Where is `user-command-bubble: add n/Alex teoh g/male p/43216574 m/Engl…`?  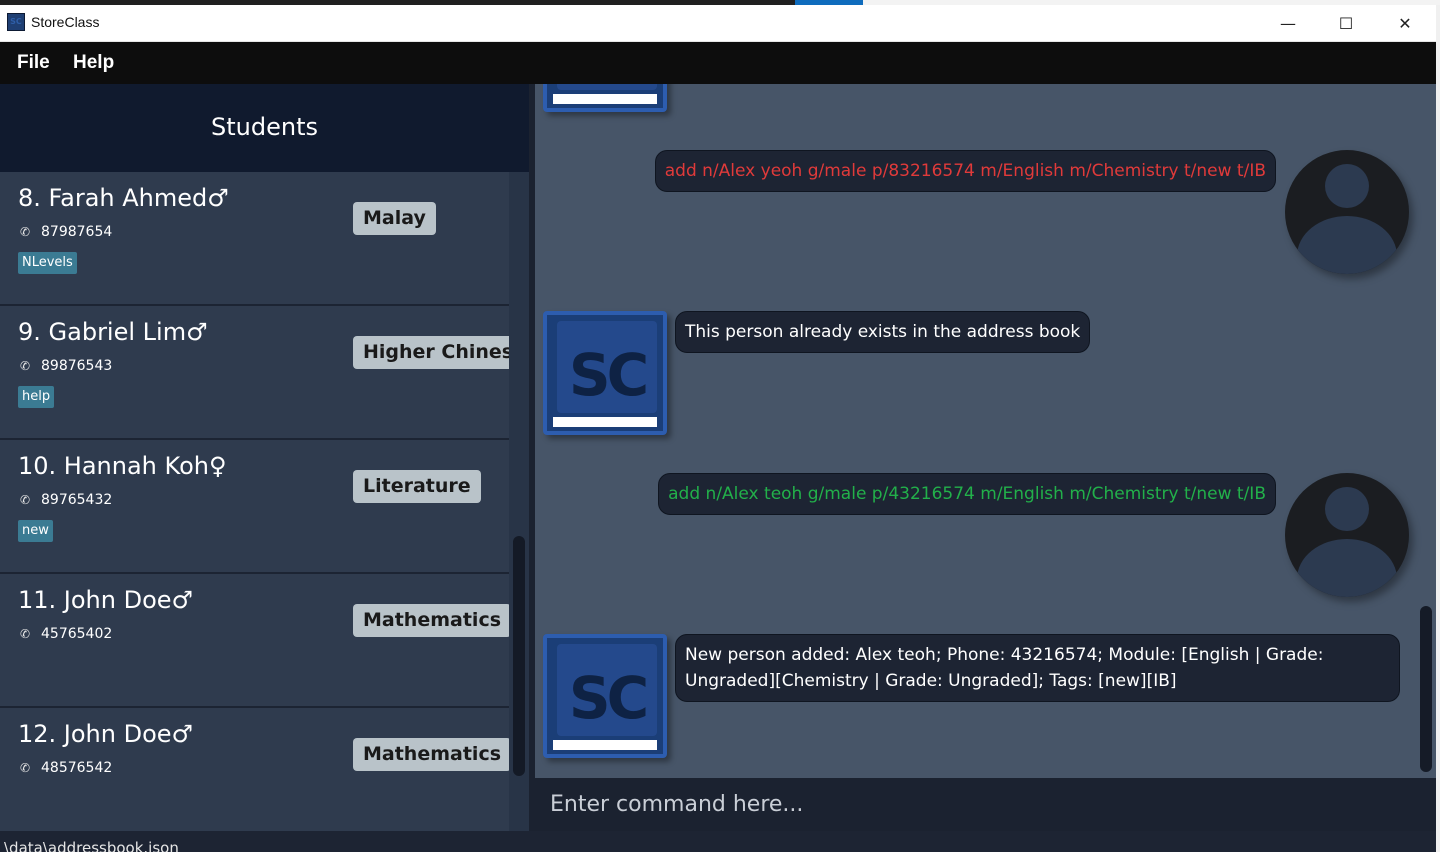
user-command-bubble: add n/Alex teoh g/male p/43216574 m/Engl… is located at coordinates (967, 494).